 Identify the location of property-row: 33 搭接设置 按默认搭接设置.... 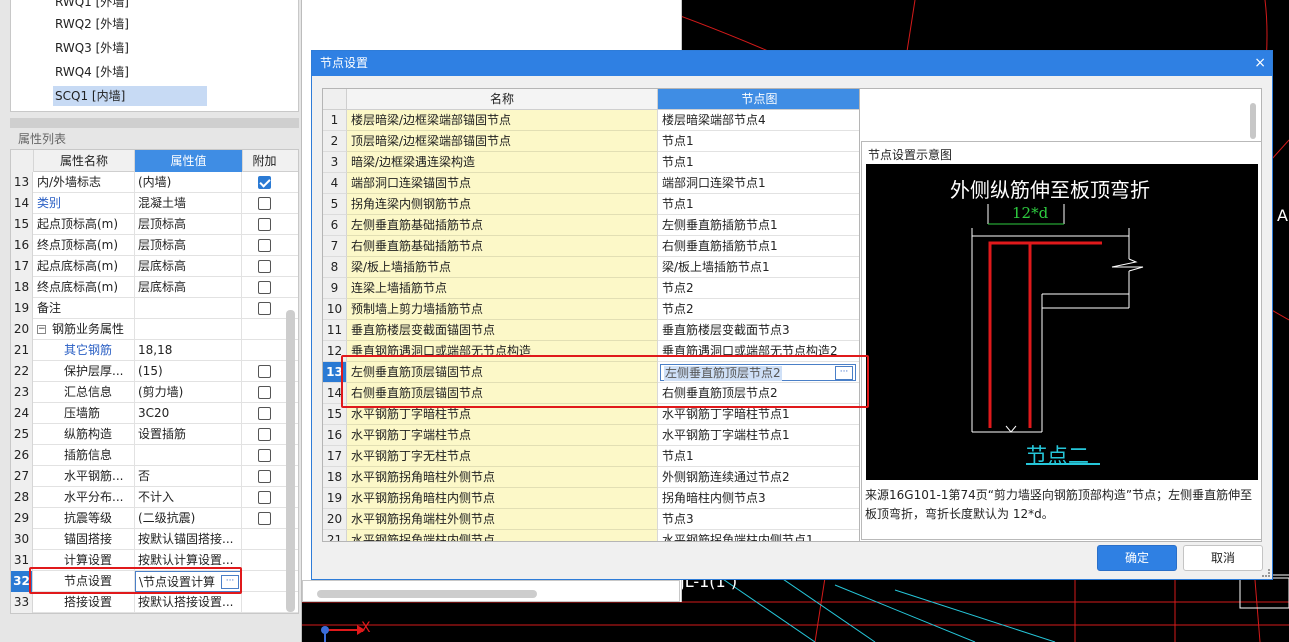
(154, 602).